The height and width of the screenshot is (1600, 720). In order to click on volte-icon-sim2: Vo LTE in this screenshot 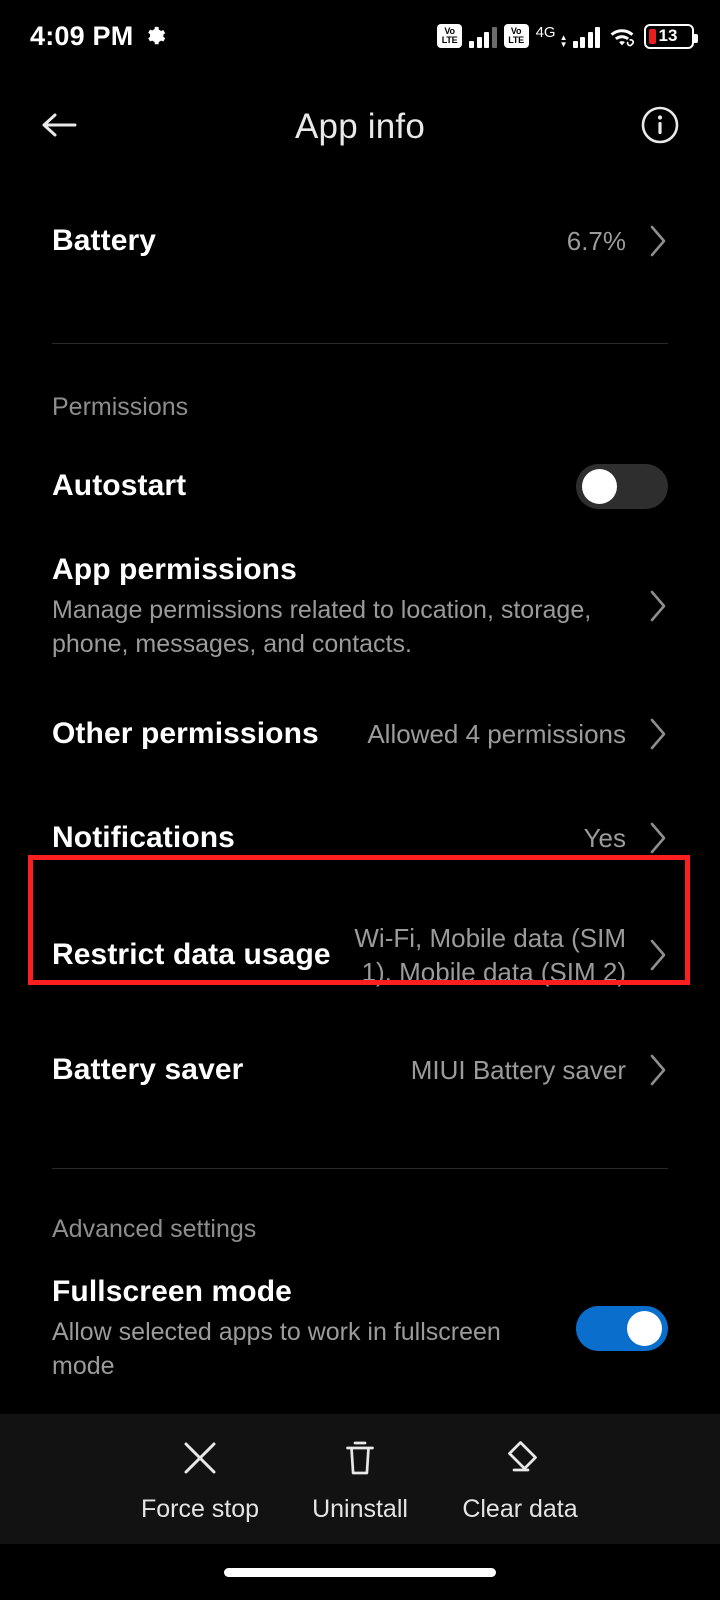, I will do `click(516, 36)`.